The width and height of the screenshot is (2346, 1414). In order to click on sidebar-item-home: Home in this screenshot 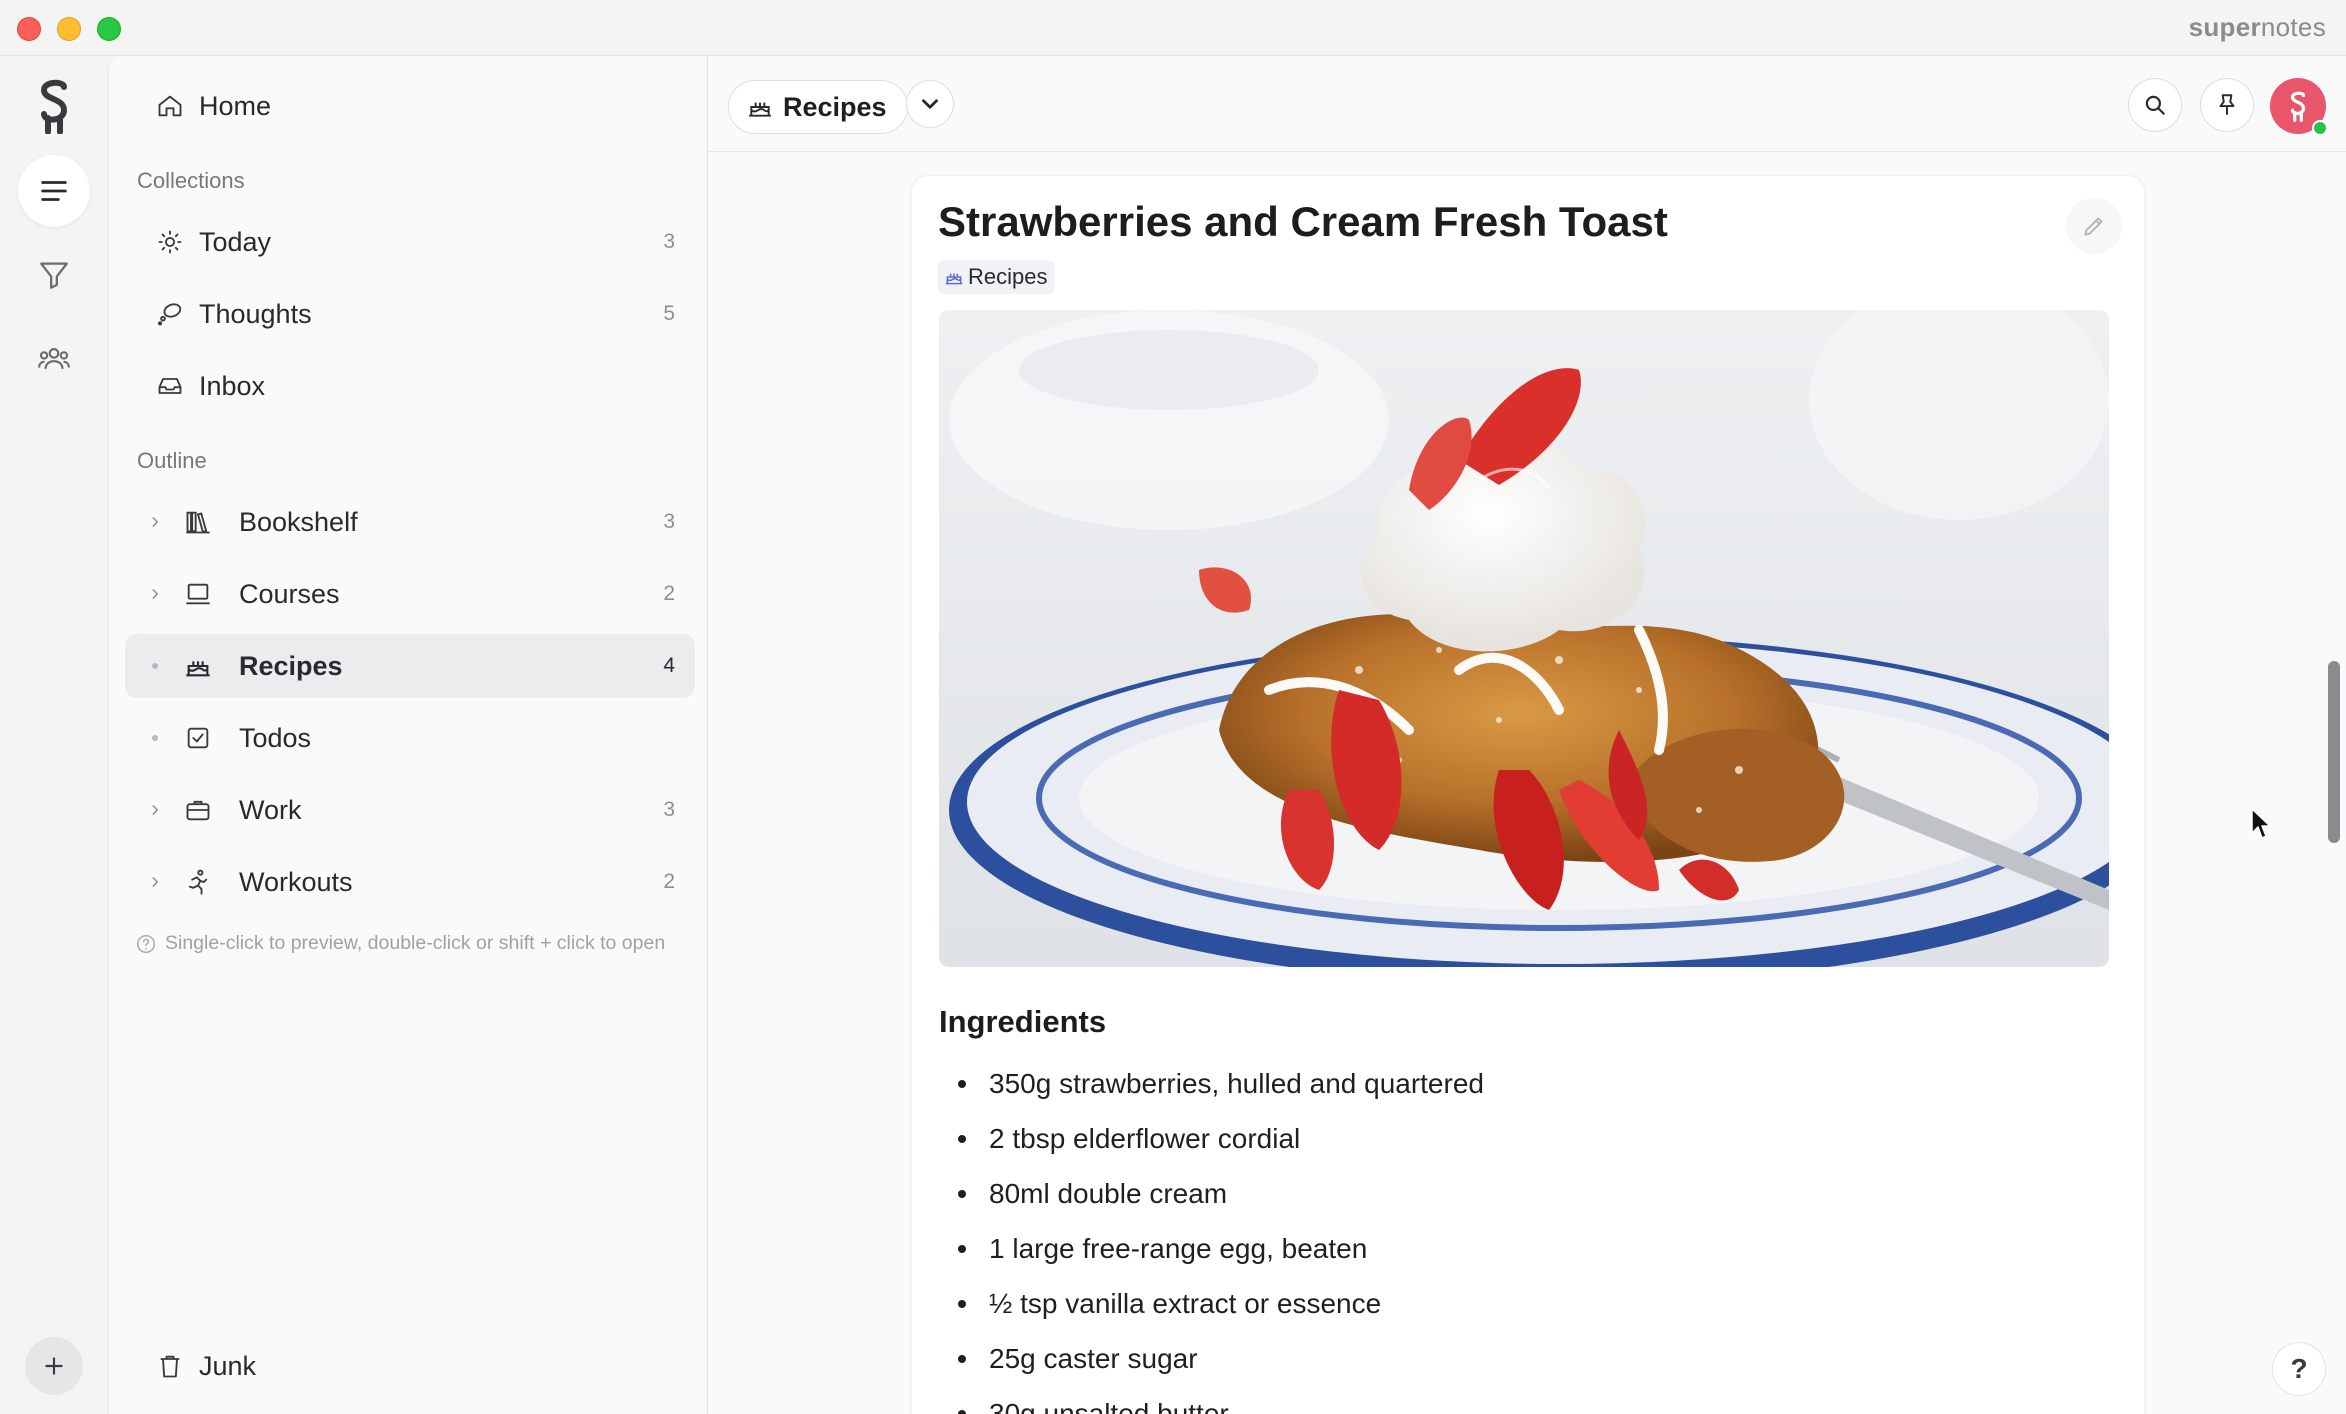, I will do `click(410, 106)`.